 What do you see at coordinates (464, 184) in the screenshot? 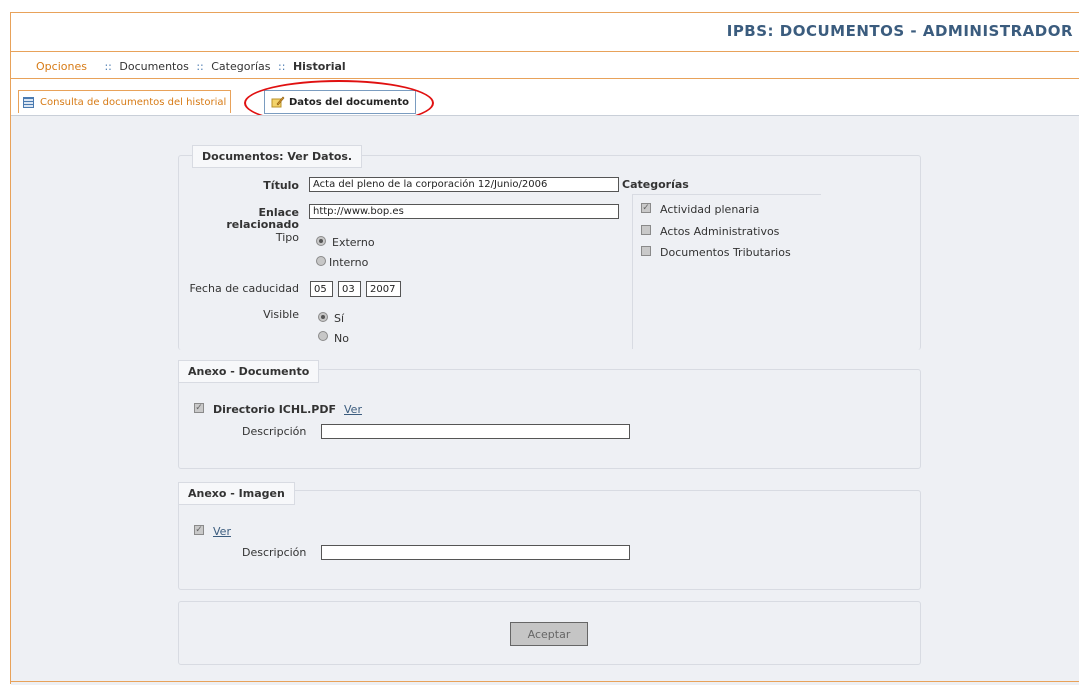
I see `titulo-field` at bounding box center [464, 184].